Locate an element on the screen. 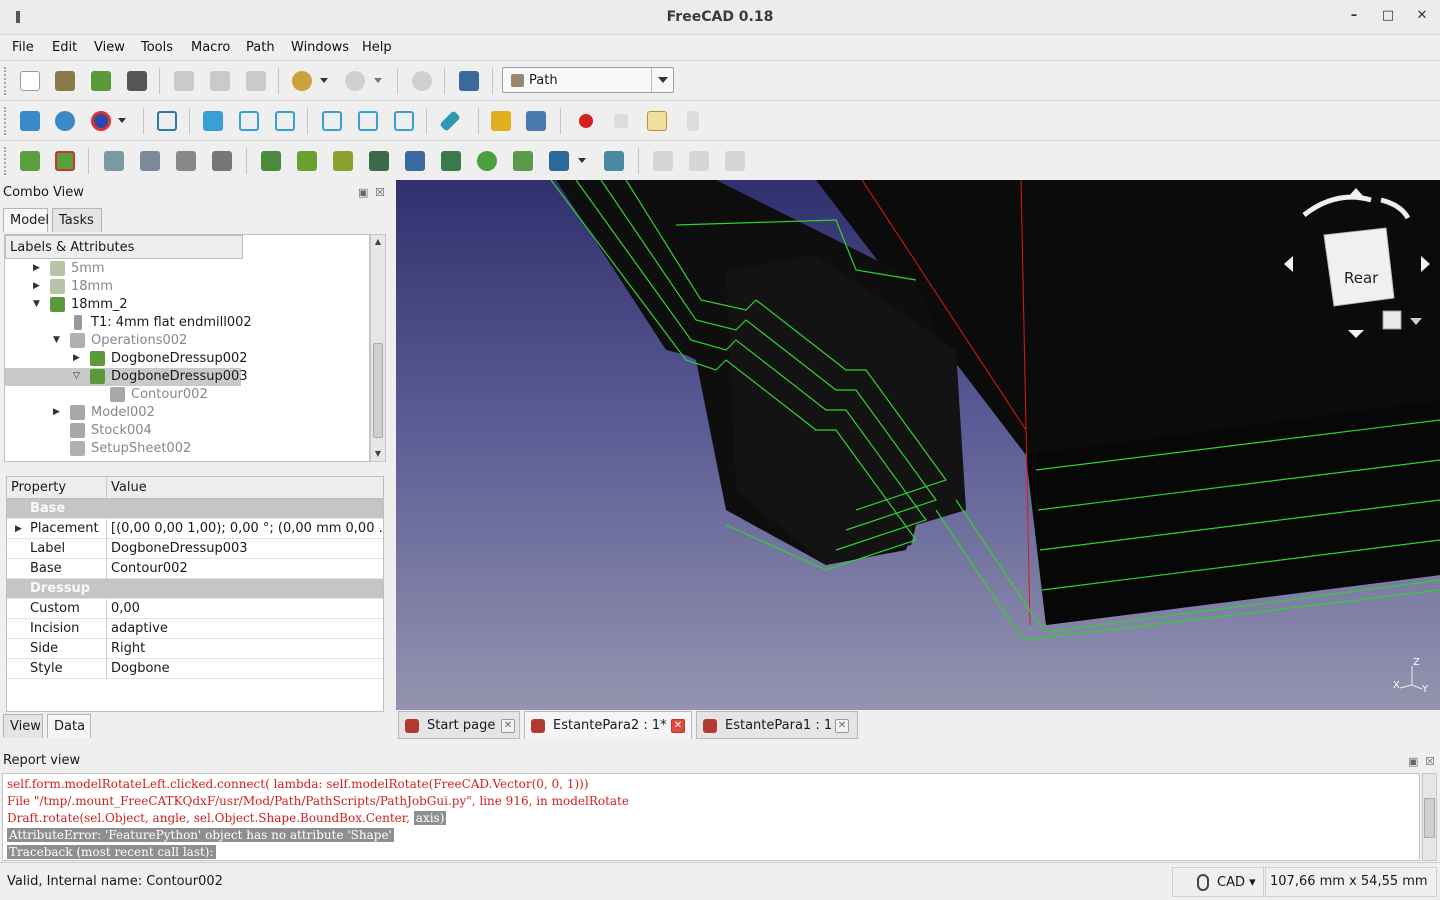 The height and width of the screenshot is (900, 1440). close-panel-icon: ☒ is located at coordinates (380, 192).